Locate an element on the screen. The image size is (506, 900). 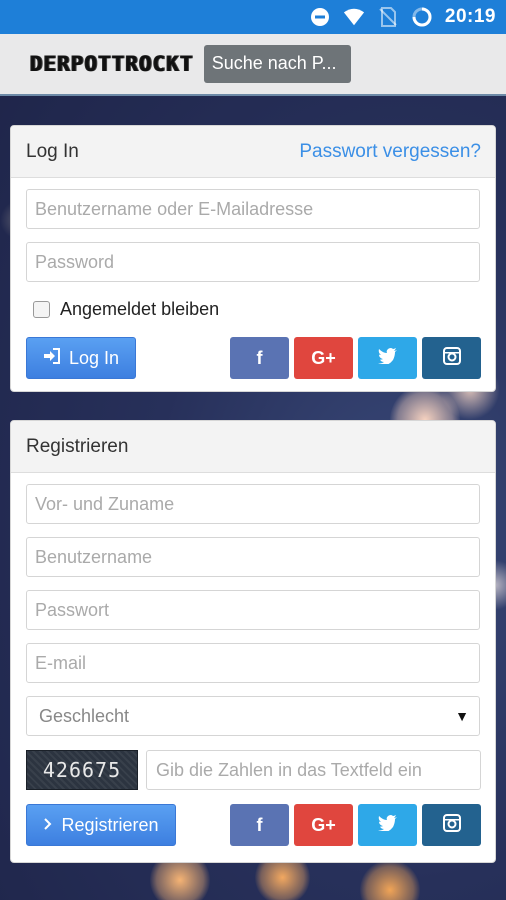
register-button: Registrieren is located at coordinates (101, 825).